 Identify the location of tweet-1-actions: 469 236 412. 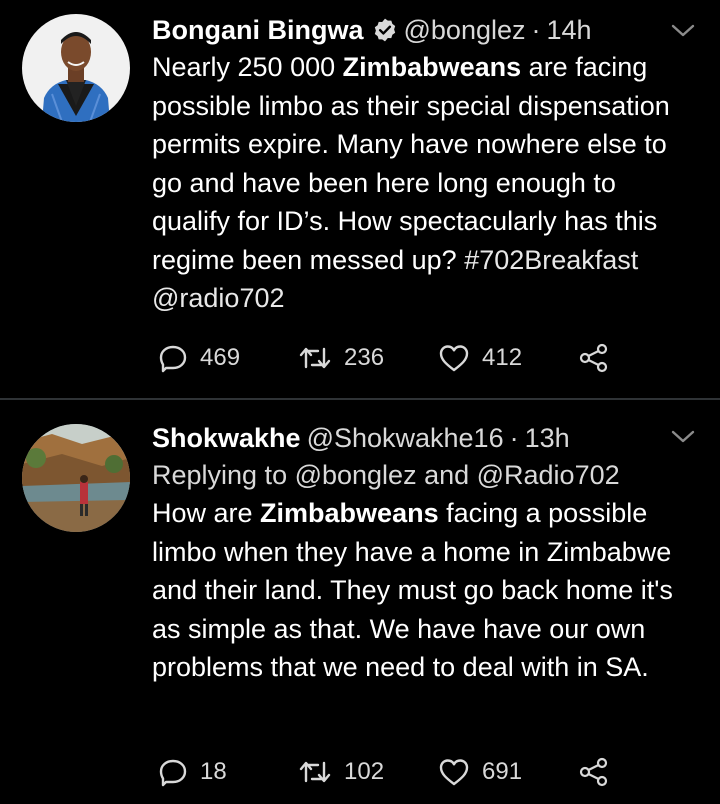
(384, 358).